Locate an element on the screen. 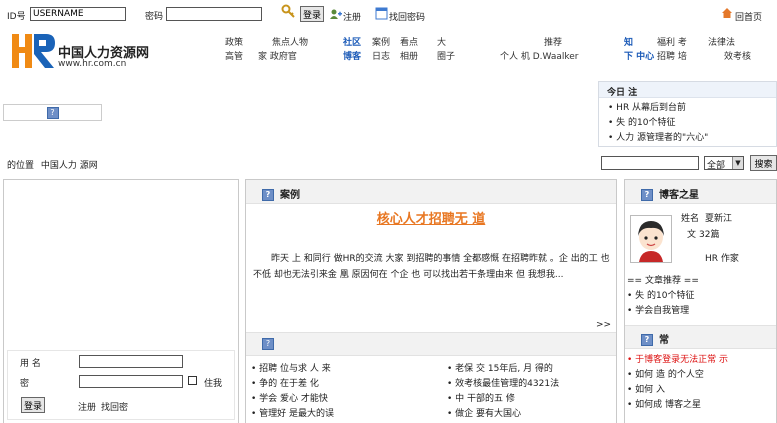 Image resolution: width=777 pixels, height=423 pixels. recommend-list: • 失 的10个特征 • 学会自我管理 is located at coordinates (701, 303).